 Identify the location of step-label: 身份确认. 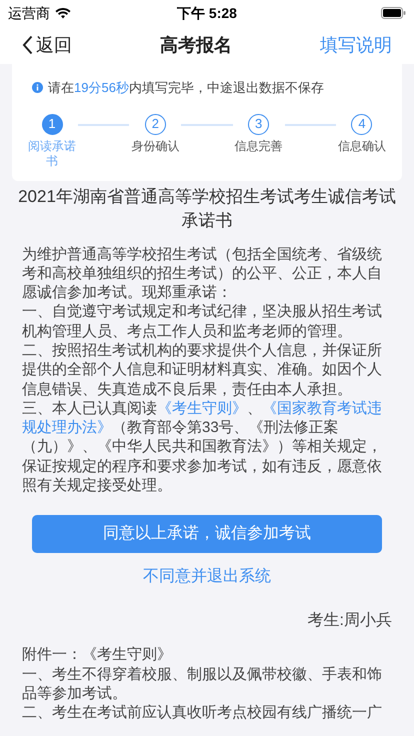
(155, 146).